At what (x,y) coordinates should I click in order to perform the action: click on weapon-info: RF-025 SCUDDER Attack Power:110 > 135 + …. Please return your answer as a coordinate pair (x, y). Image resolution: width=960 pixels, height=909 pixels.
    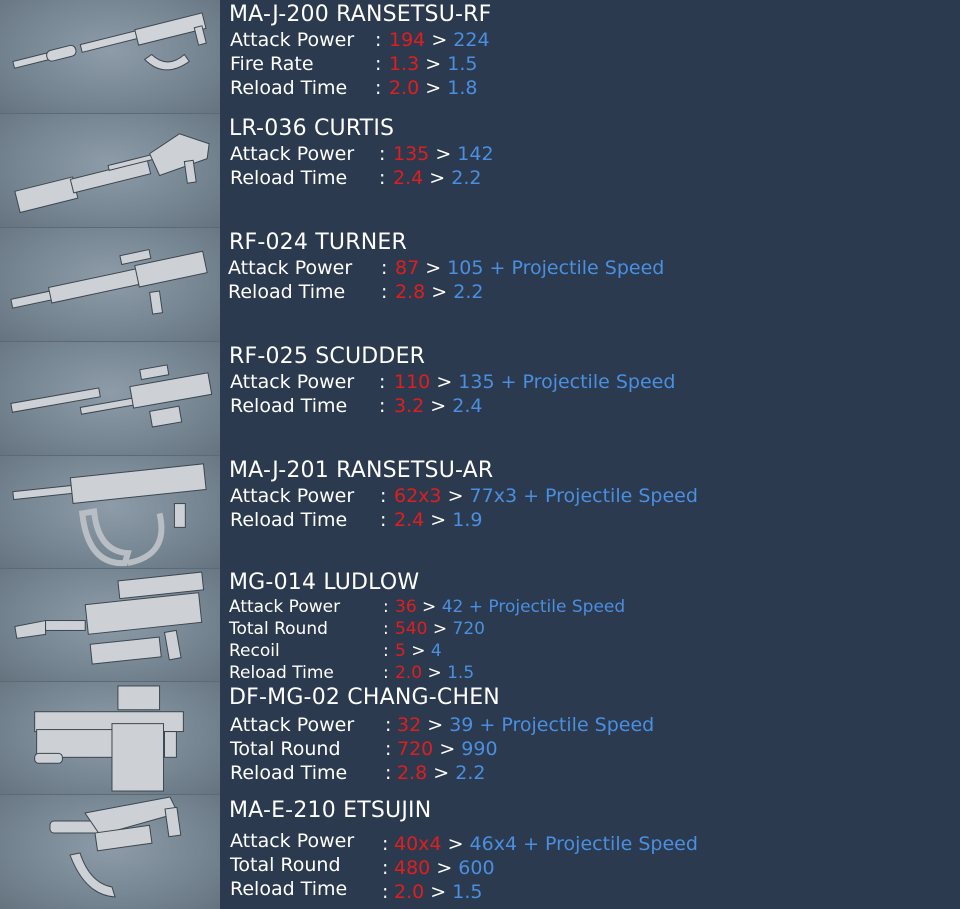
    Looking at the image, I should click on (594, 381).